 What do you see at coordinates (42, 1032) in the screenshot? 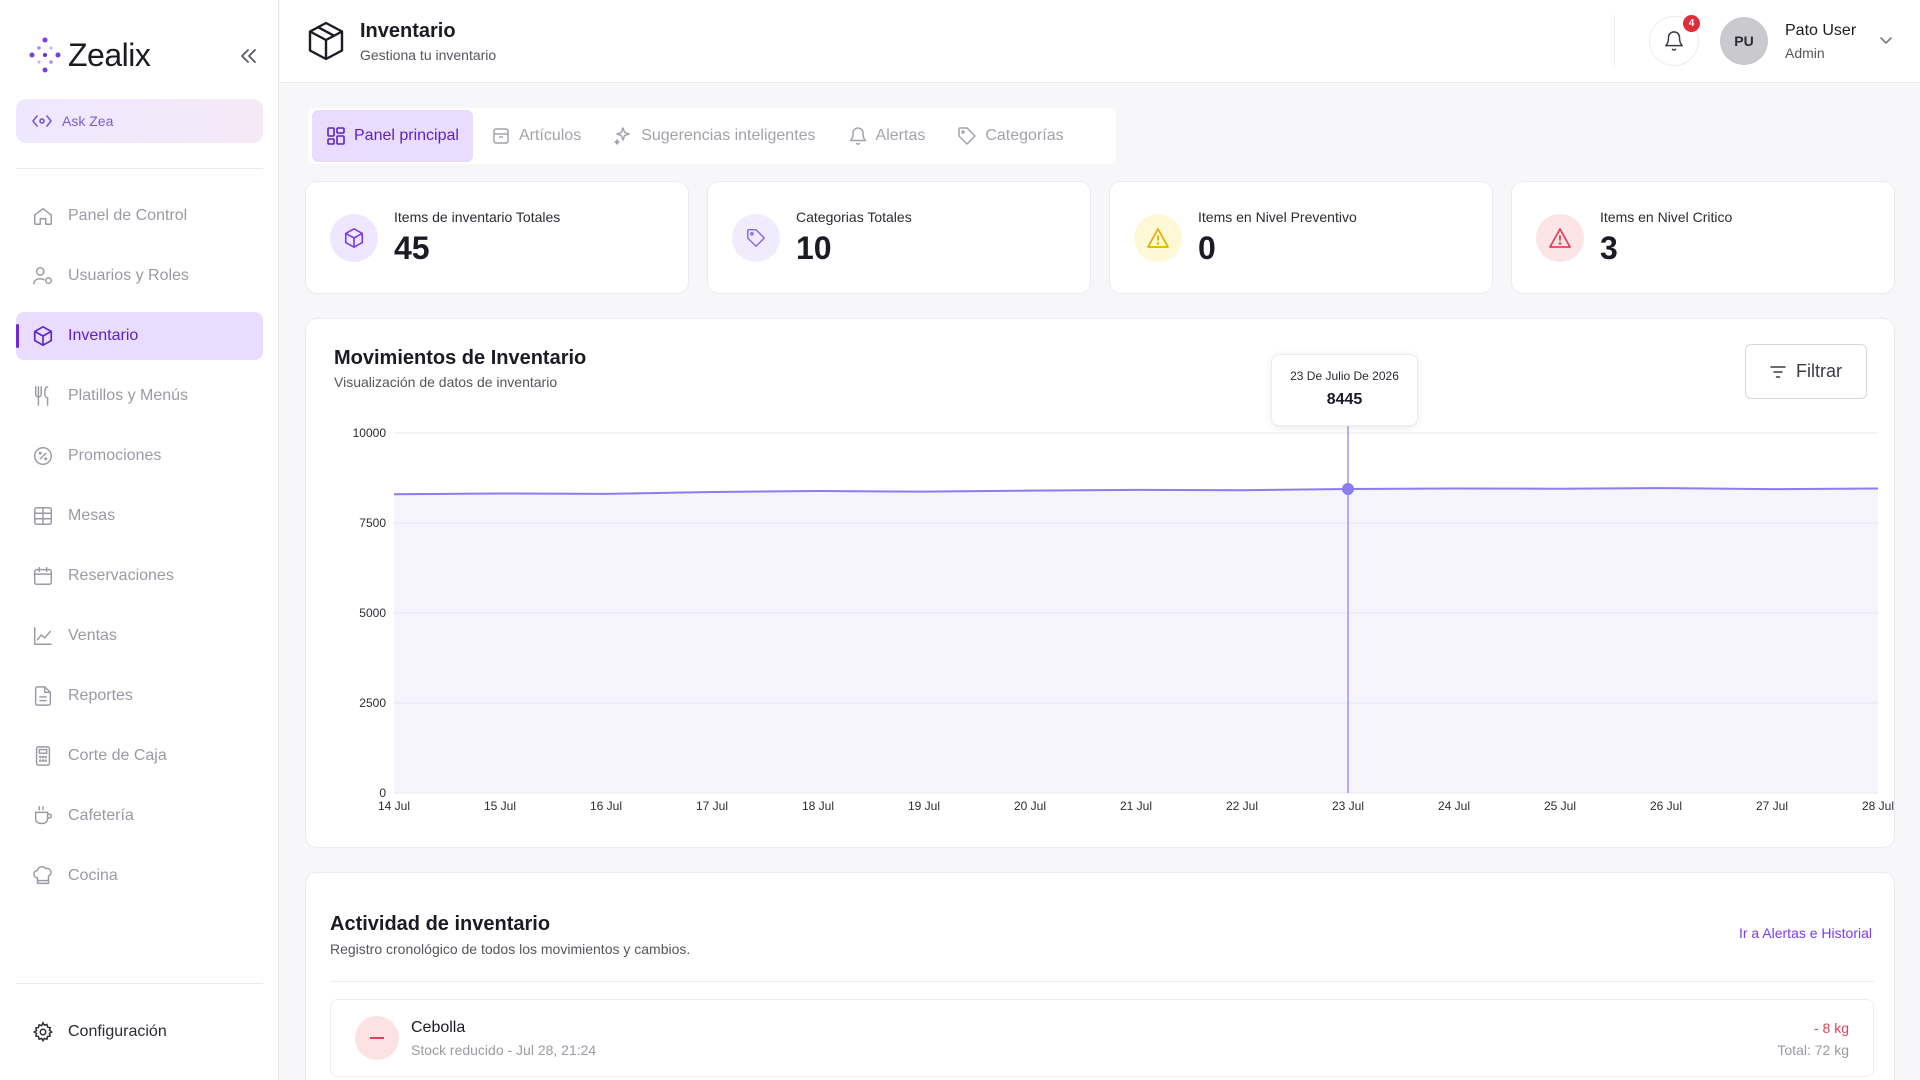
I see `gear-icon` at bounding box center [42, 1032].